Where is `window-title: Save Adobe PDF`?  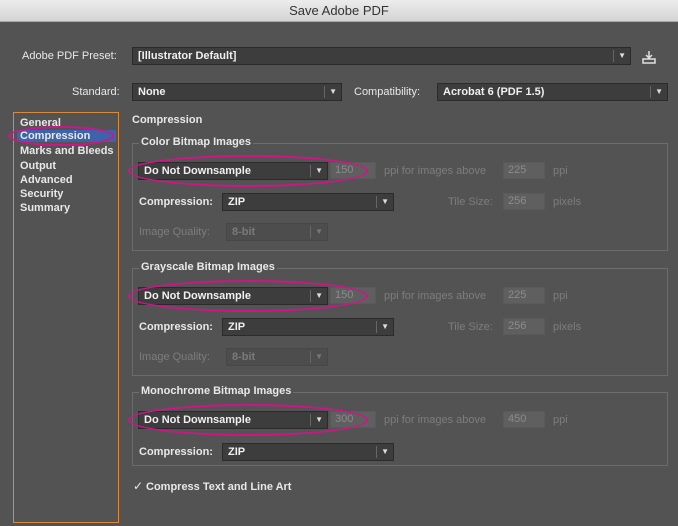
window-title: Save Adobe PDF is located at coordinates (339, 11).